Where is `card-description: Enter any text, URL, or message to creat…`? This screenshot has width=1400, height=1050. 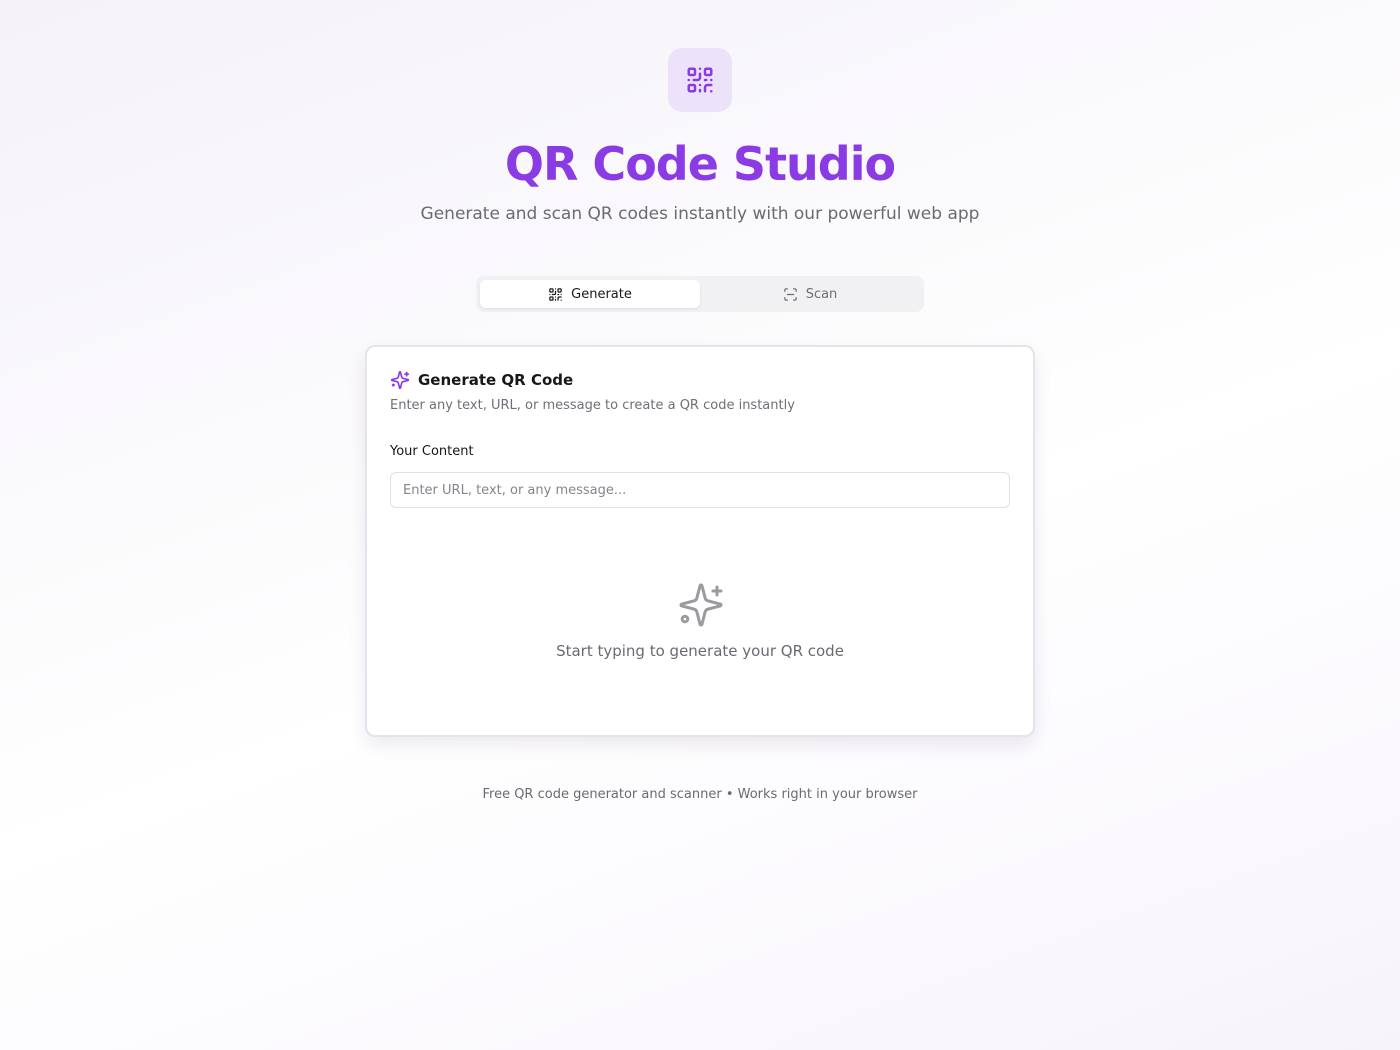 card-description: Enter any text, URL, or message to creat… is located at coordinates (592, 405).